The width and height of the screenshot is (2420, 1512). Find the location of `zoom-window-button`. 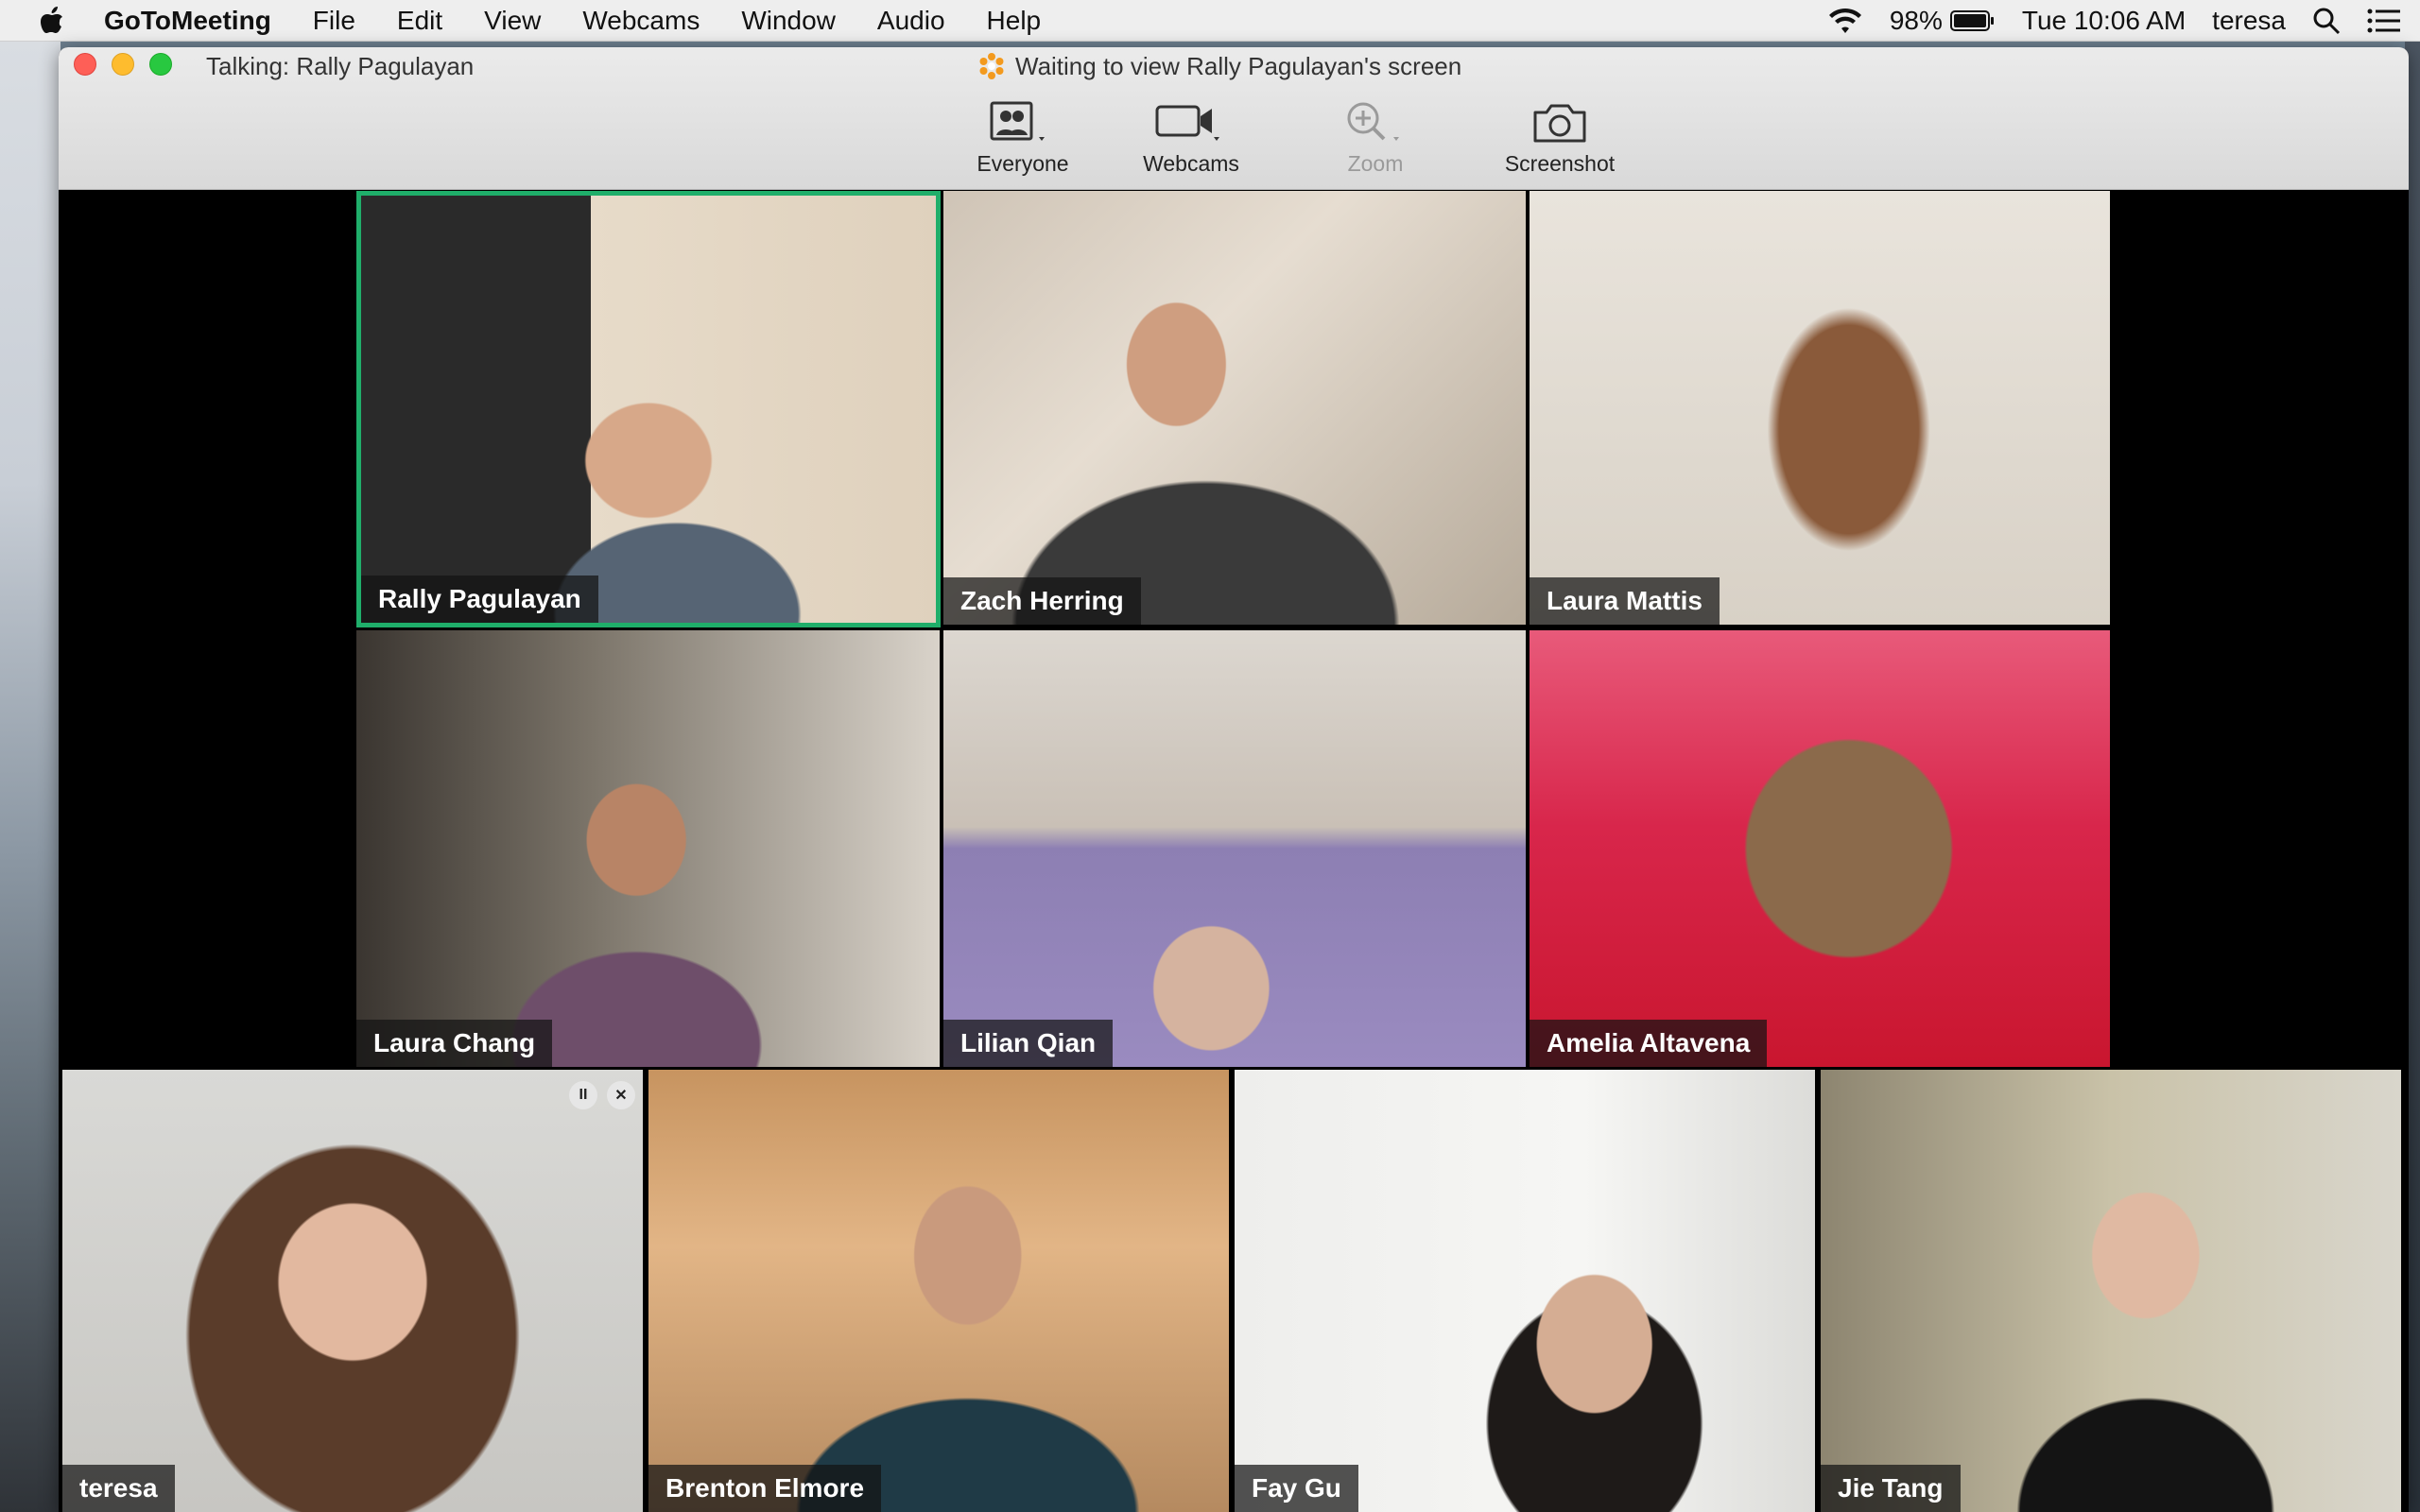

zoom-window-button is located at coordinates (161, 64).